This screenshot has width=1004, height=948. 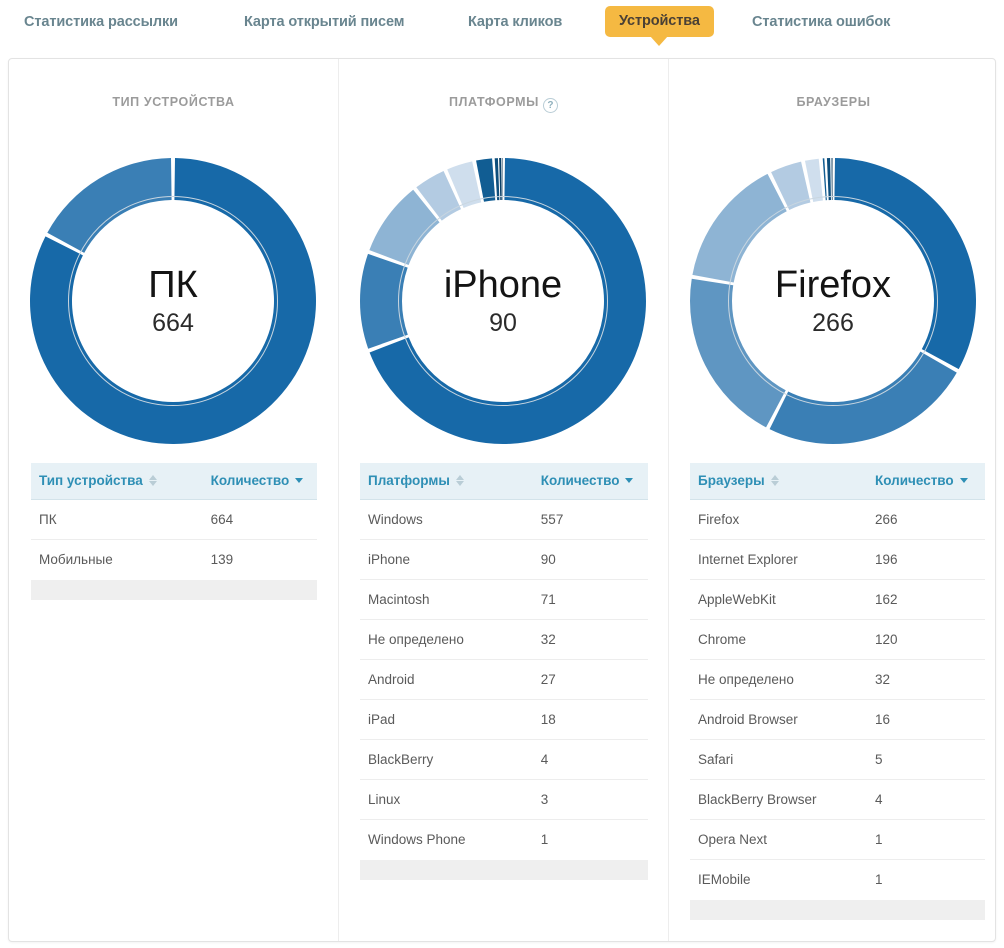 I want to click on cell-name: AppleWebKit, so click(x=778, y=599).